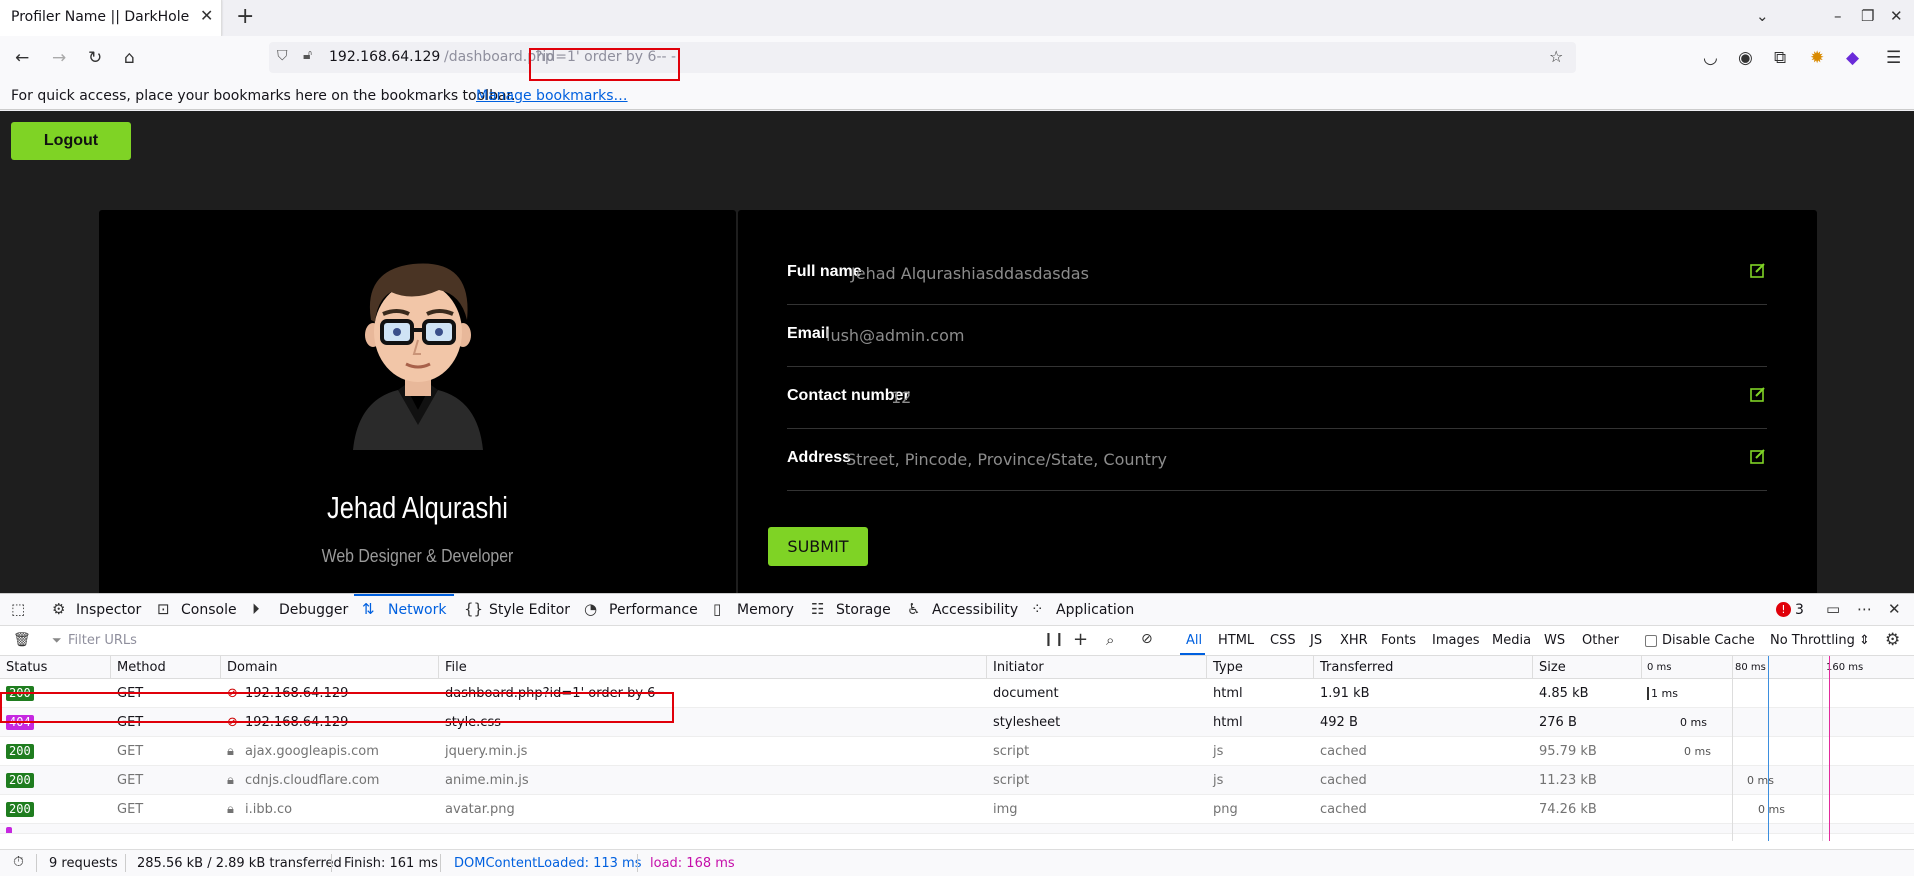  Describe the element at coordinates (71, 141) in the screenshot. I see `logout-button: Logout` at that location.